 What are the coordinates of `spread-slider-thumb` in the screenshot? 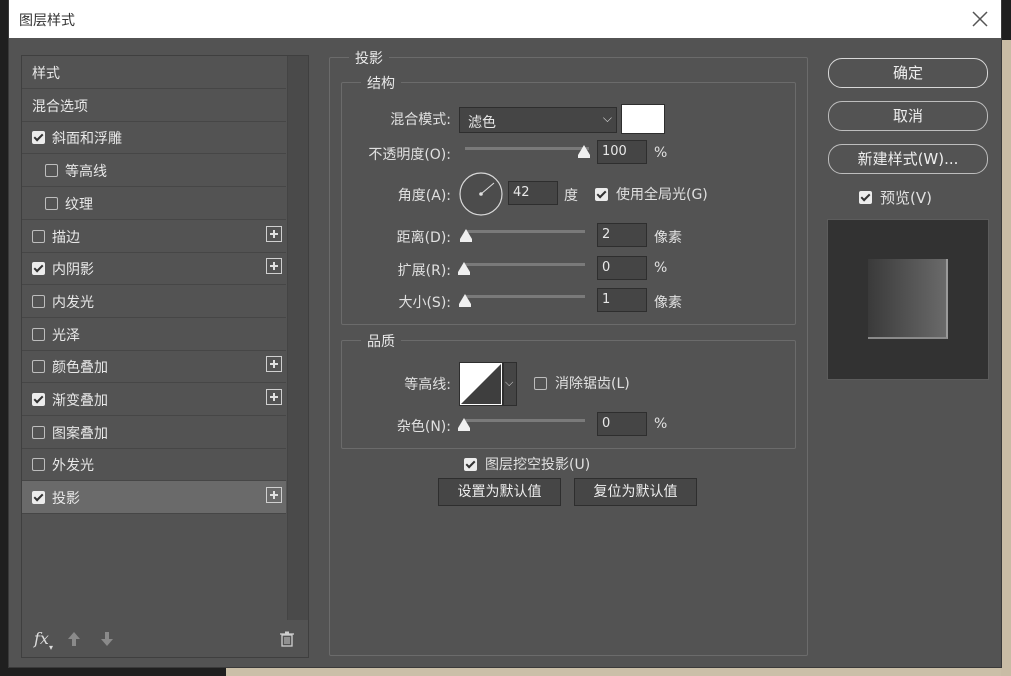 It's located at (464, 268).